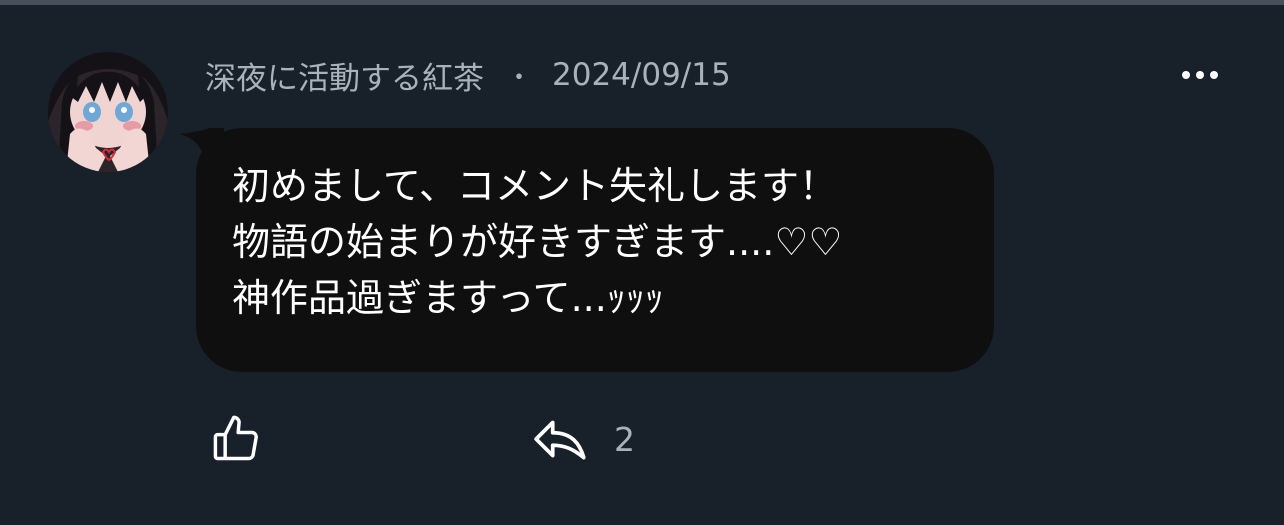 This screenshot has height=525, width=1284. Describe the element at coordinates (108, 112) in the screenshot. I see `author-avatar` at that location.